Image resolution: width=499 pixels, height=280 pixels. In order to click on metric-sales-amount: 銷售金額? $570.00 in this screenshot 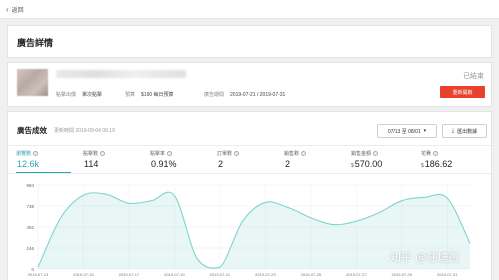, I will do `click(381, 160)`.